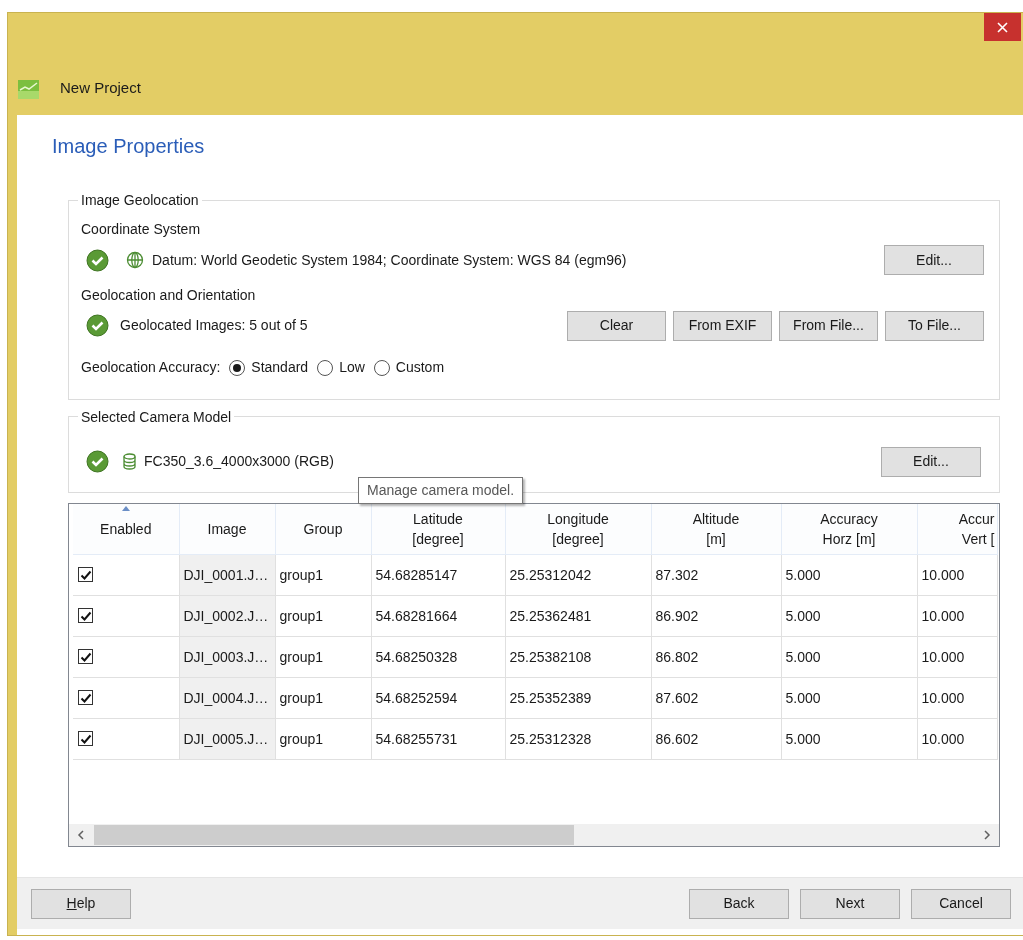 The width and height of the screenshot is (1023, 940). I want to click on column-header: Group, so click(323, 529).